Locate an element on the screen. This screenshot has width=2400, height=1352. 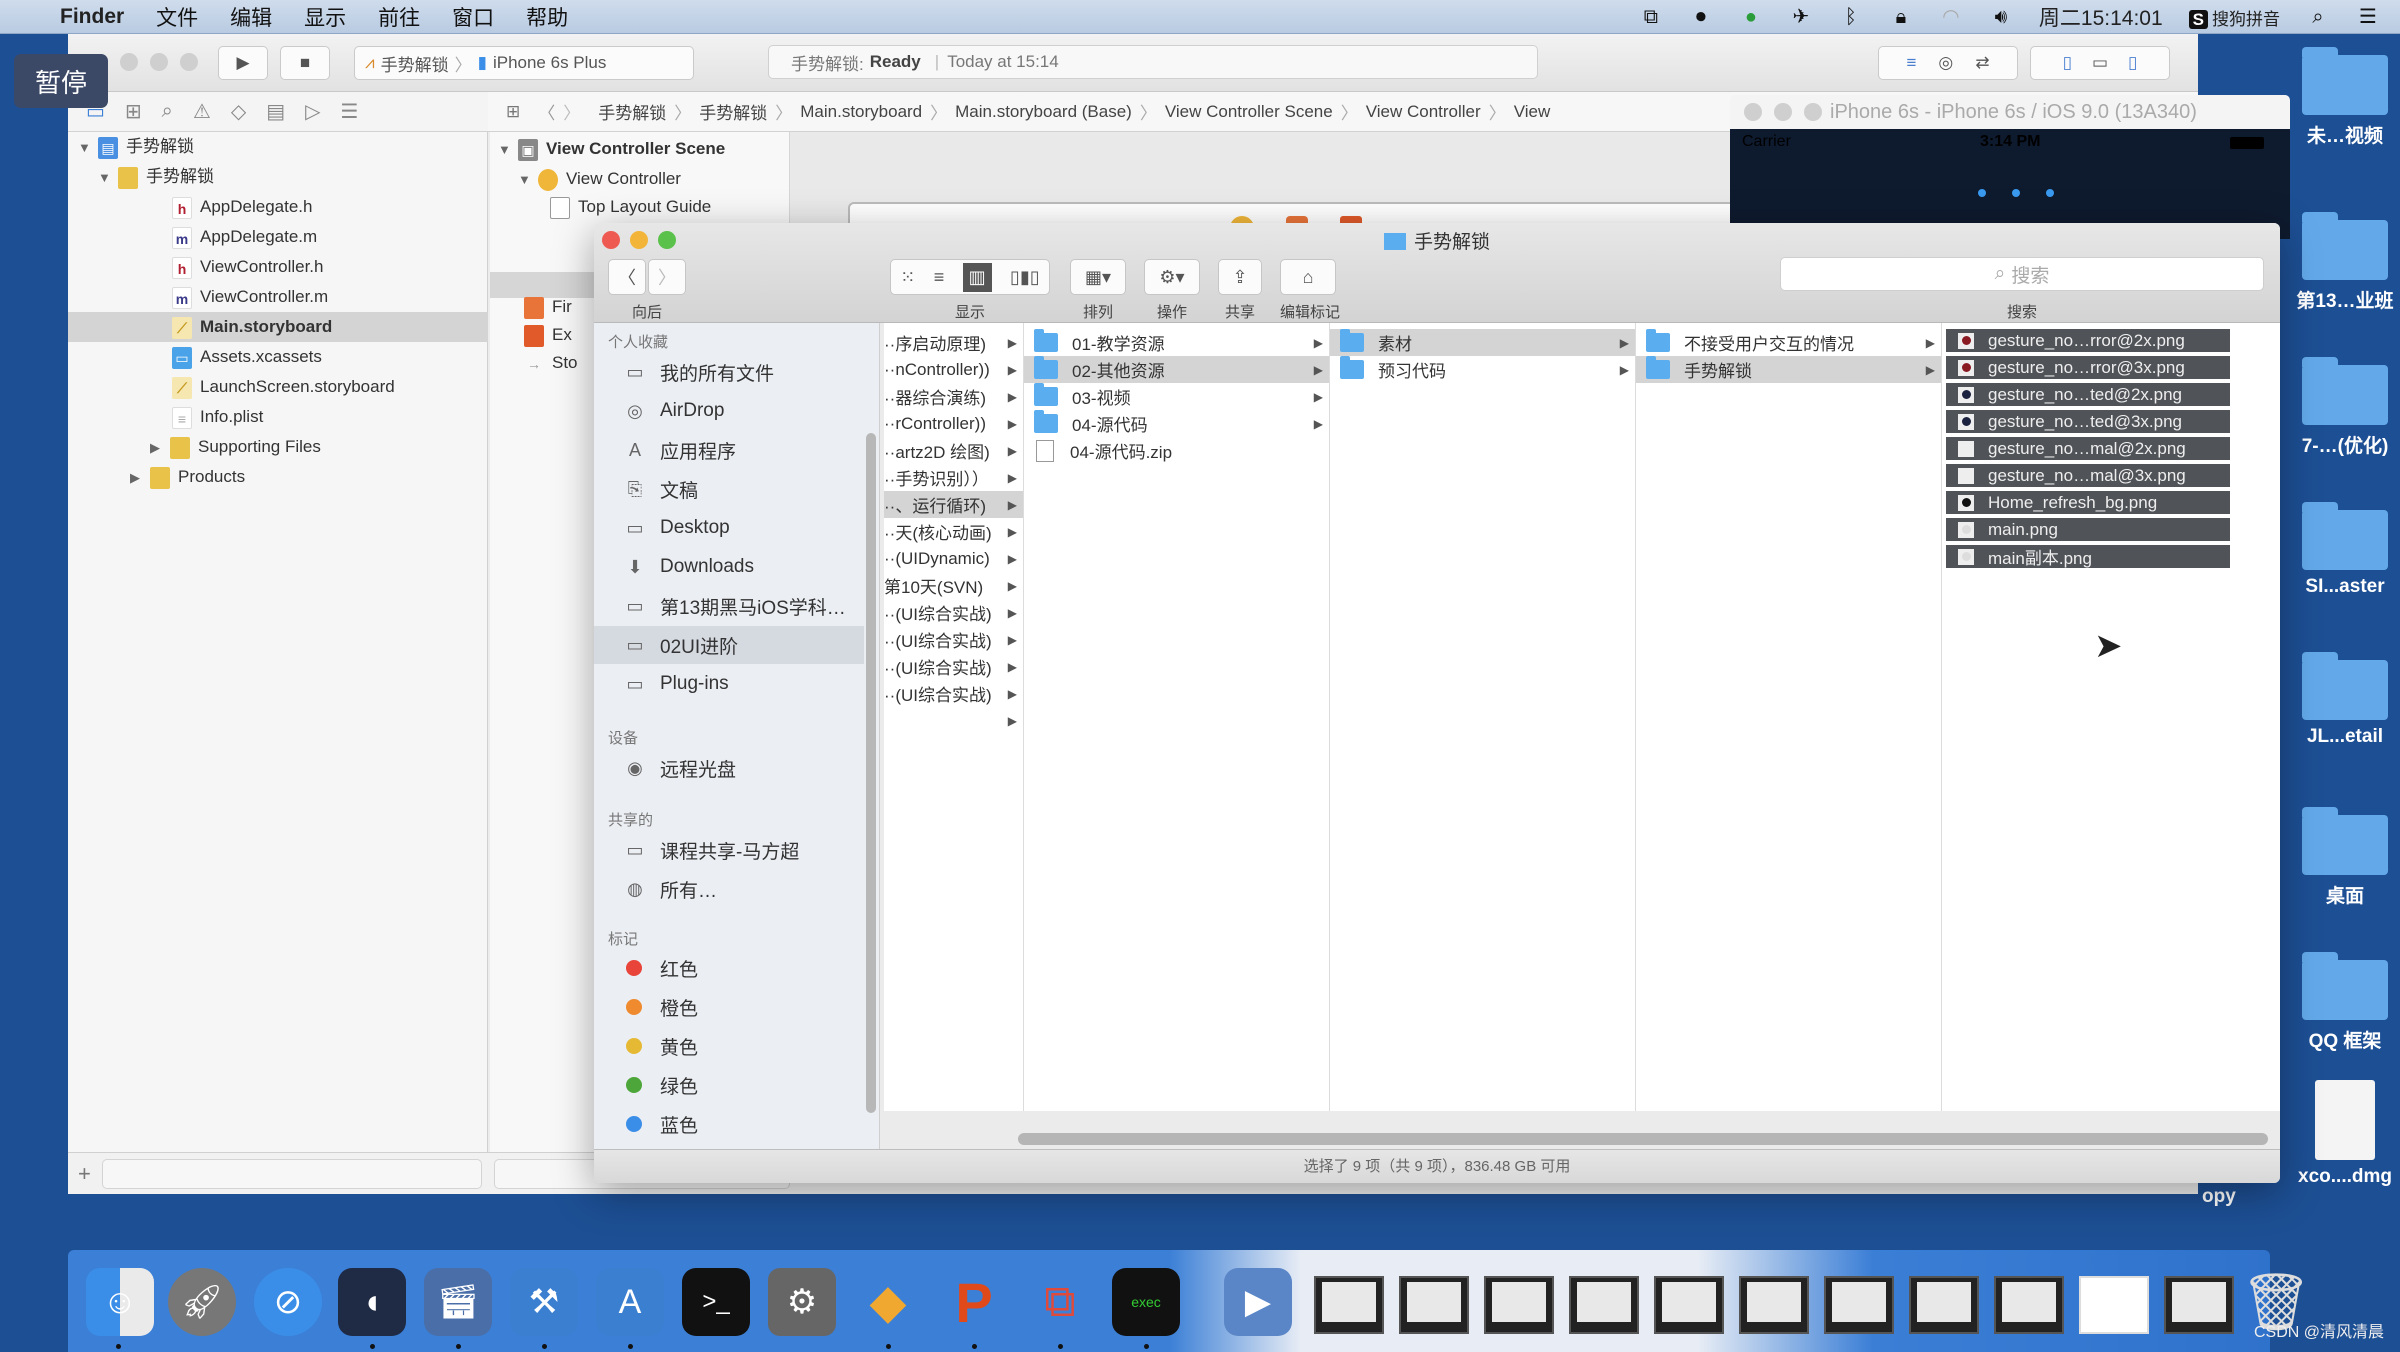
sidebar-item-desktop: ▭ Desktop is located at coordinates (729, 528).